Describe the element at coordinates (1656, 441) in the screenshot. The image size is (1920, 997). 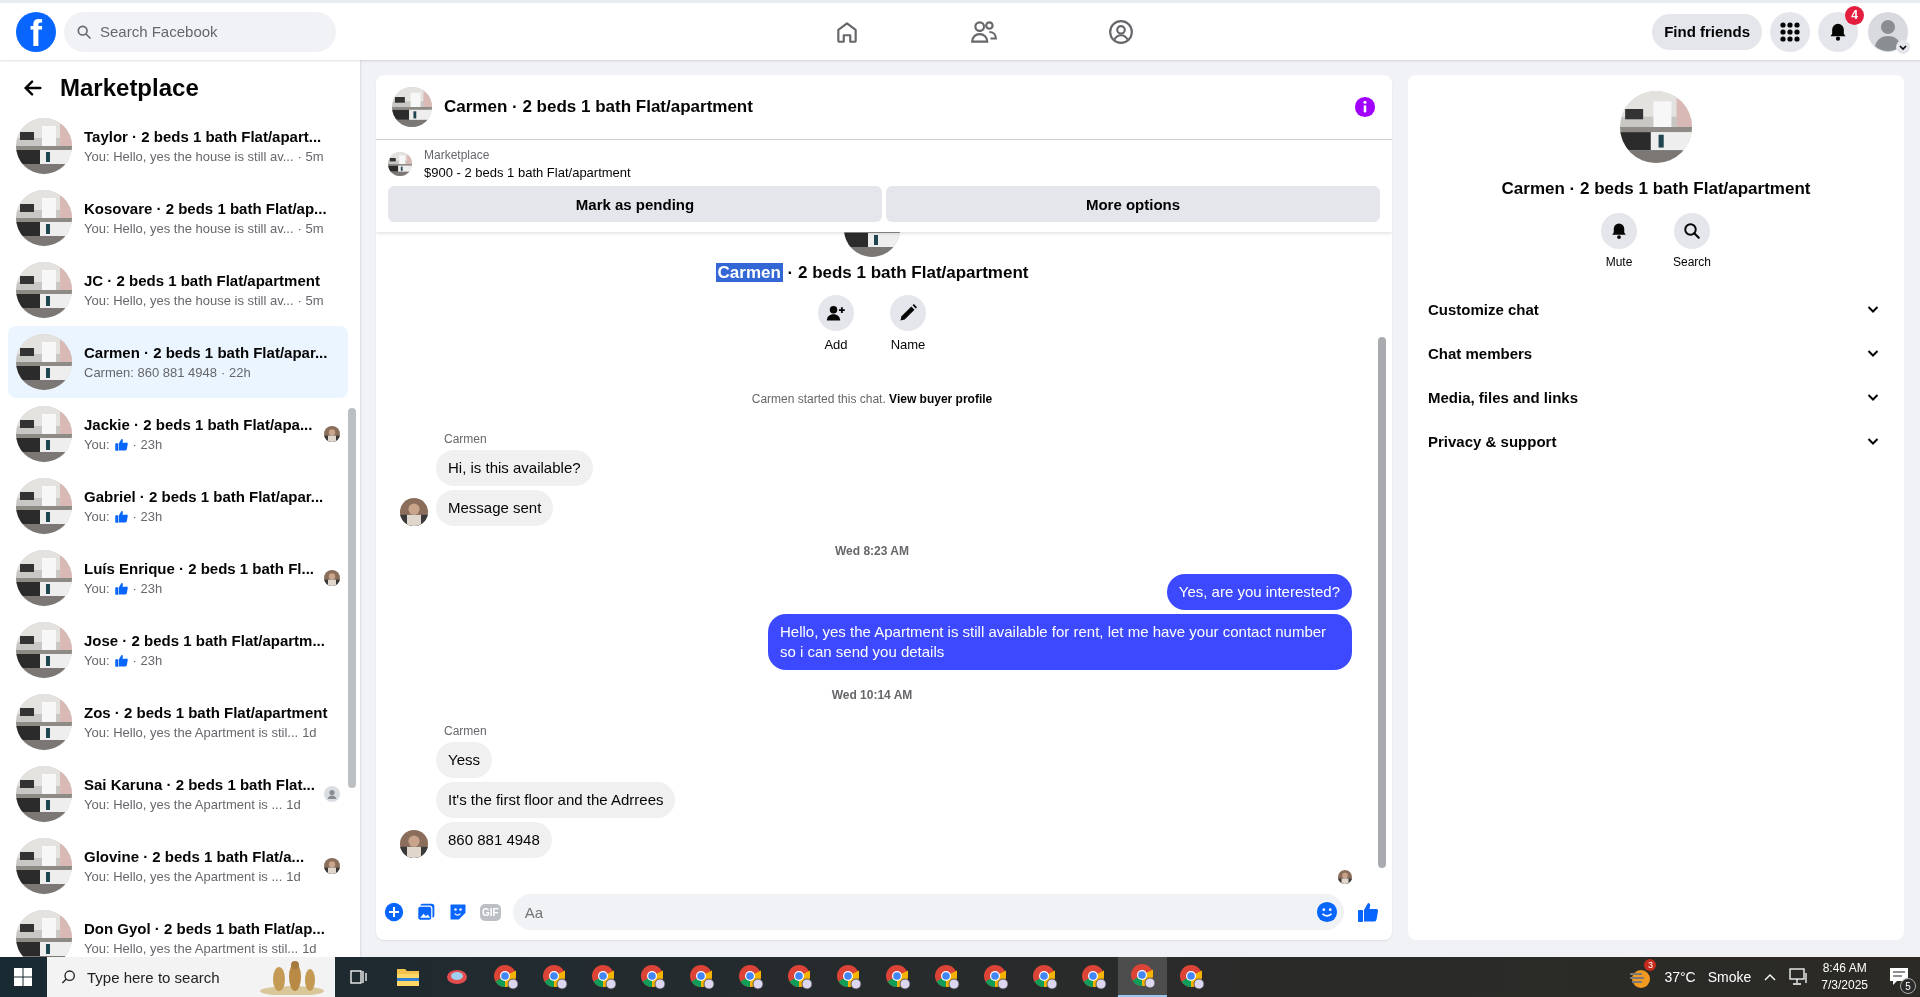
I see `accordion-section: Privacy & support` at that location.